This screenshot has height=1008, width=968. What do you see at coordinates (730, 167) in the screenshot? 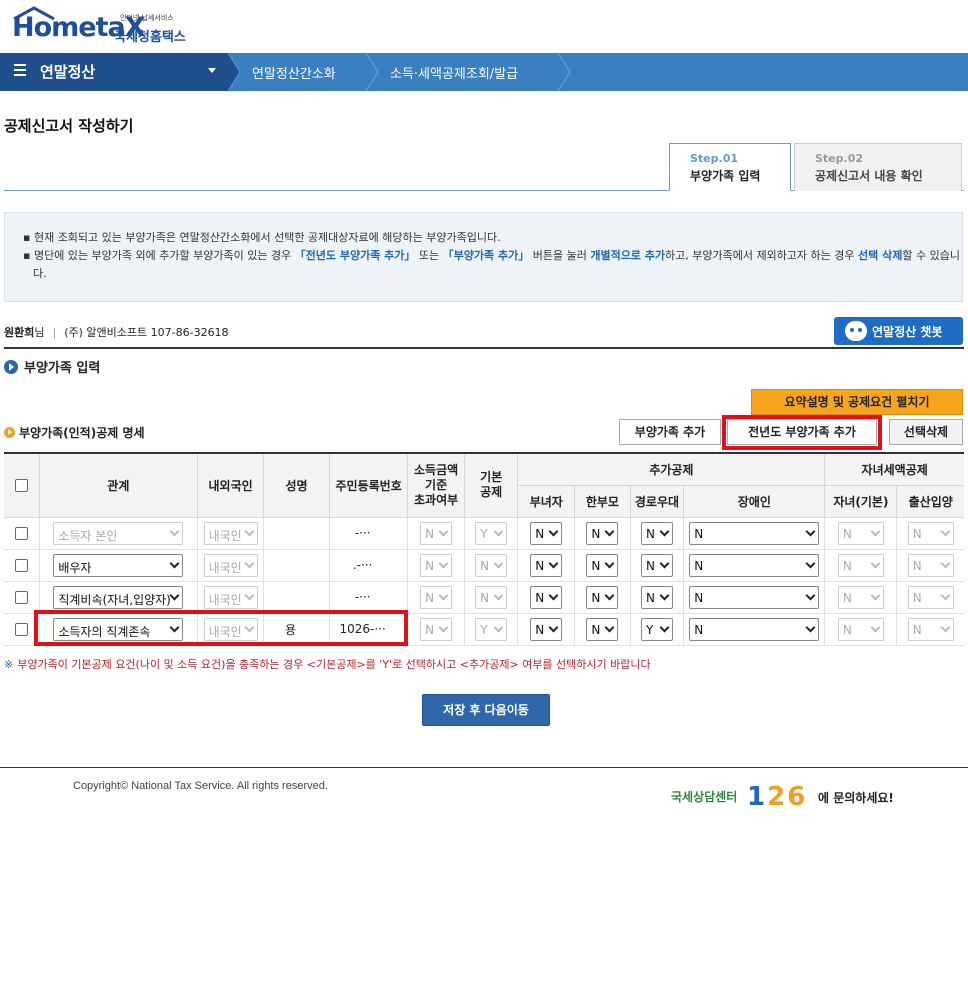
I see `tab-step-1: Step.01 부양가족 입력` at bounding box center [730, 167].